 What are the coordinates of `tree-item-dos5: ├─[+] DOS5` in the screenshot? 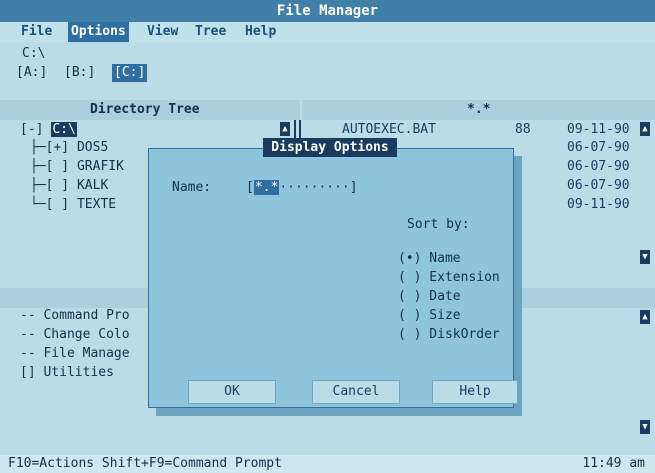 It's located at (69, 147).